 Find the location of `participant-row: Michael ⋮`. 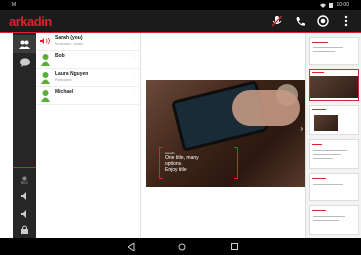

participant-row: Michael ⋮ is located at coordinates (88, 96).